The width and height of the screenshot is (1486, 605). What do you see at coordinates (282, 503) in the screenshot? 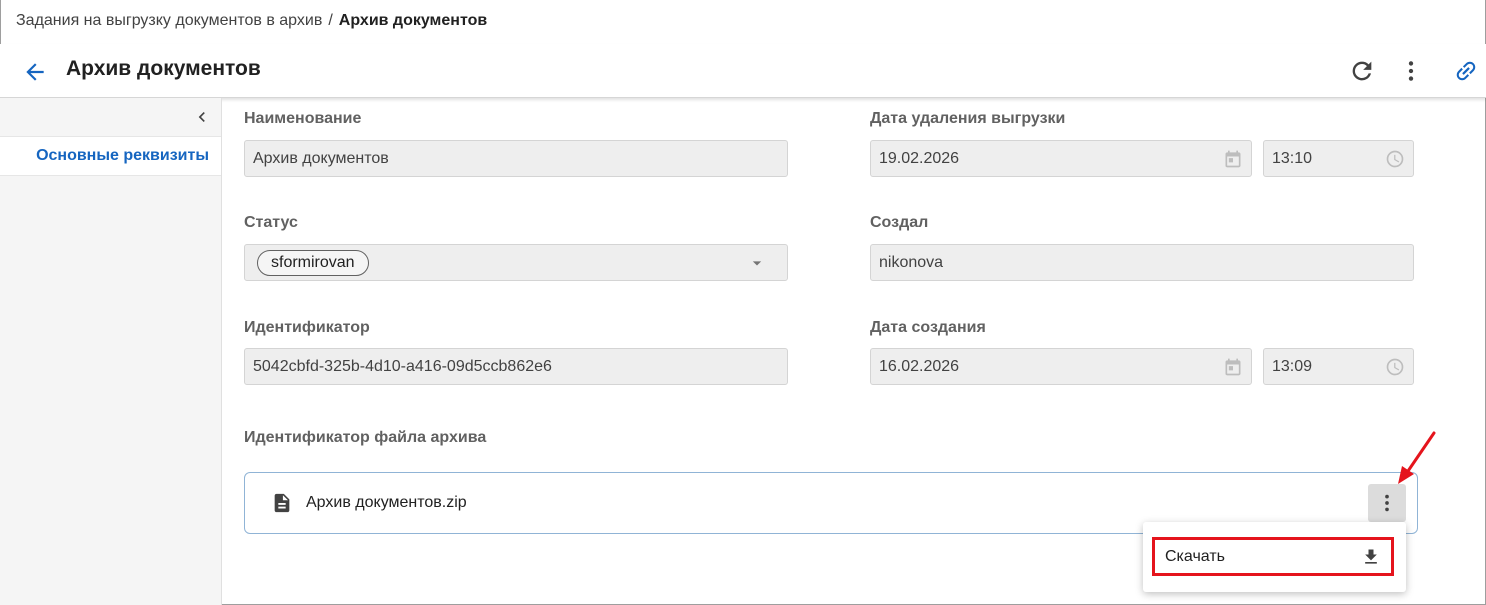
I see `document-icon` at bounding box center [282, 503].